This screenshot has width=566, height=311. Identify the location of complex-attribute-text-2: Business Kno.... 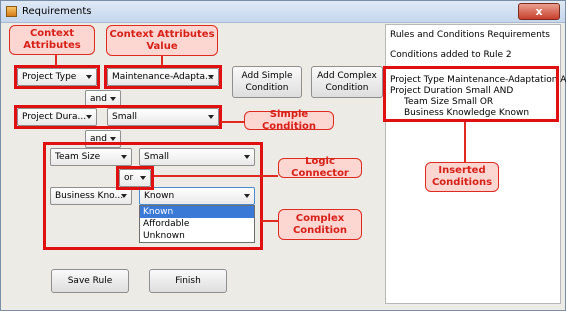
(89, 196).